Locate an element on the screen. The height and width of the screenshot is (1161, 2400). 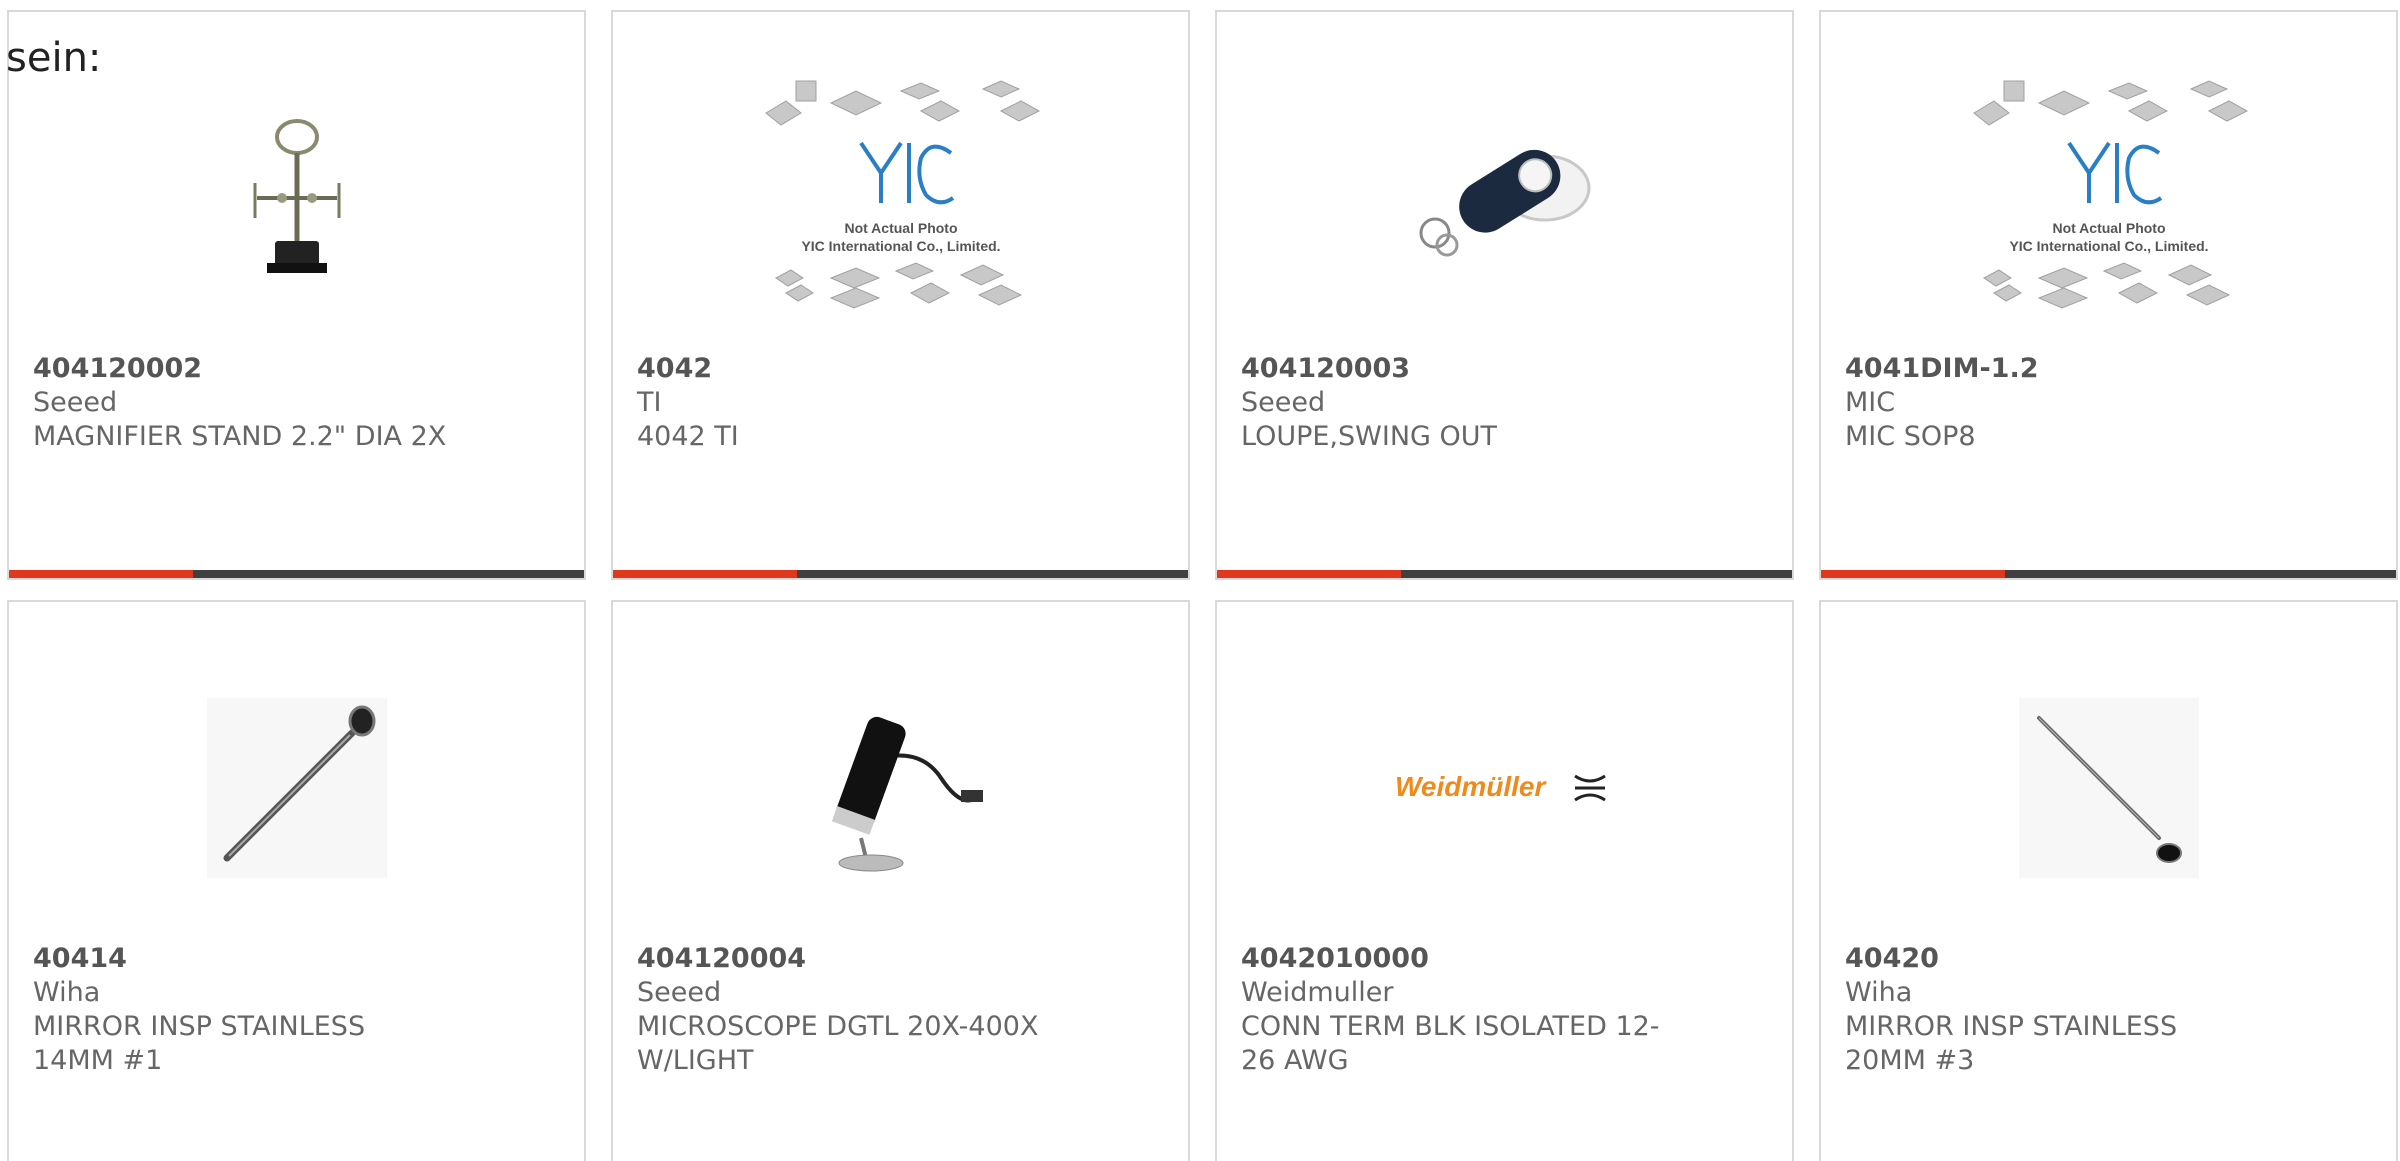
weidmuller-logo: Weidmüller is located at coordinates (1505, 788).